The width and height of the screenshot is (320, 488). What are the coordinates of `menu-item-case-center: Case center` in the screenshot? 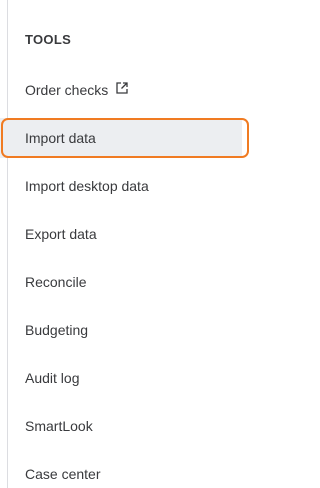 It's located at (121, 471).